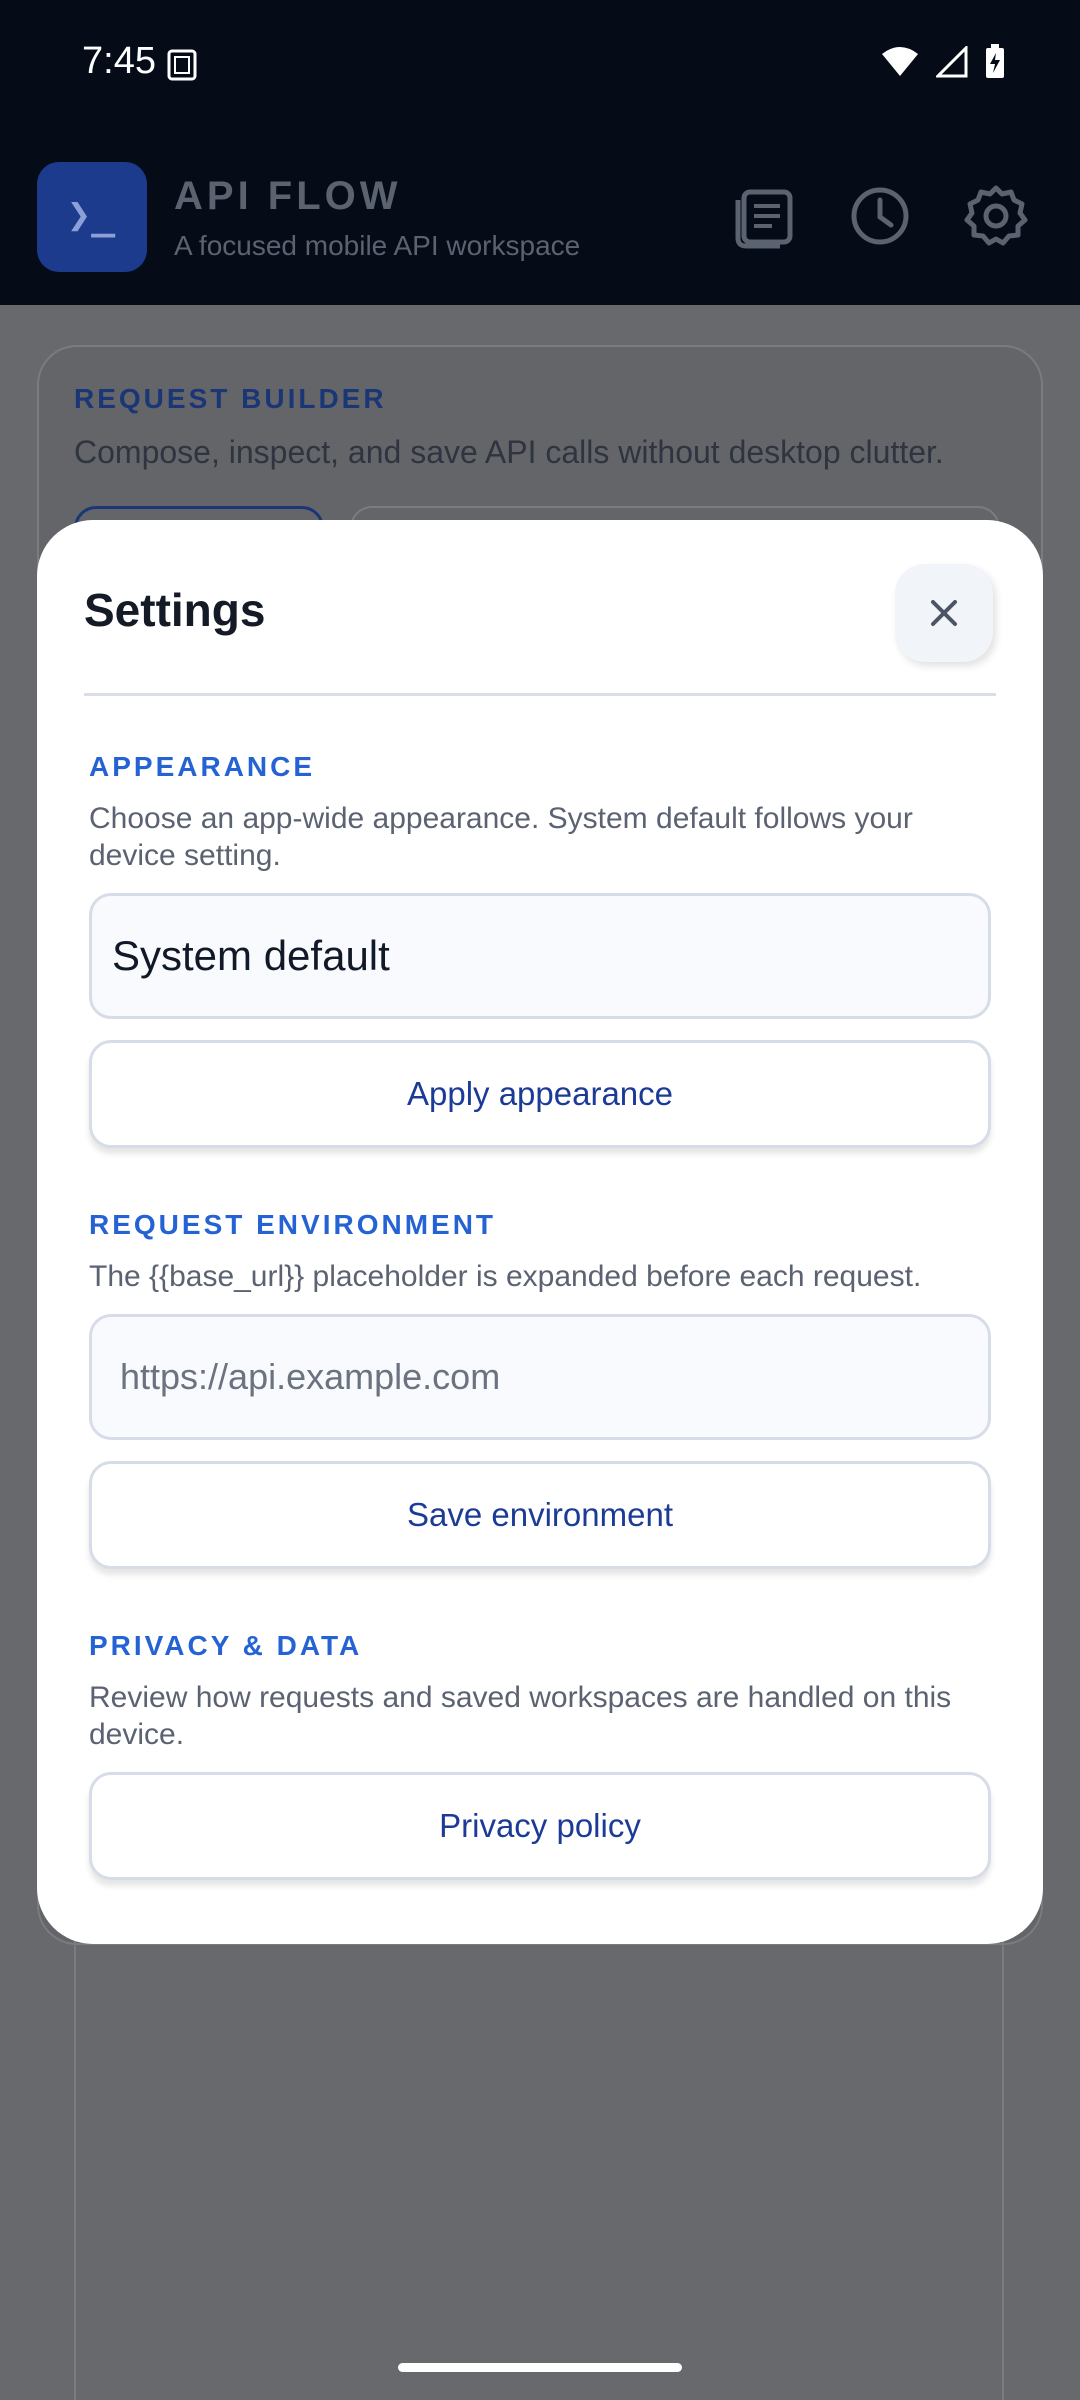  What do you see at coordinates (202, 766) in the screenshot?
I see `appearance-label: APPEARANCE` at bounding box center [202, 766].